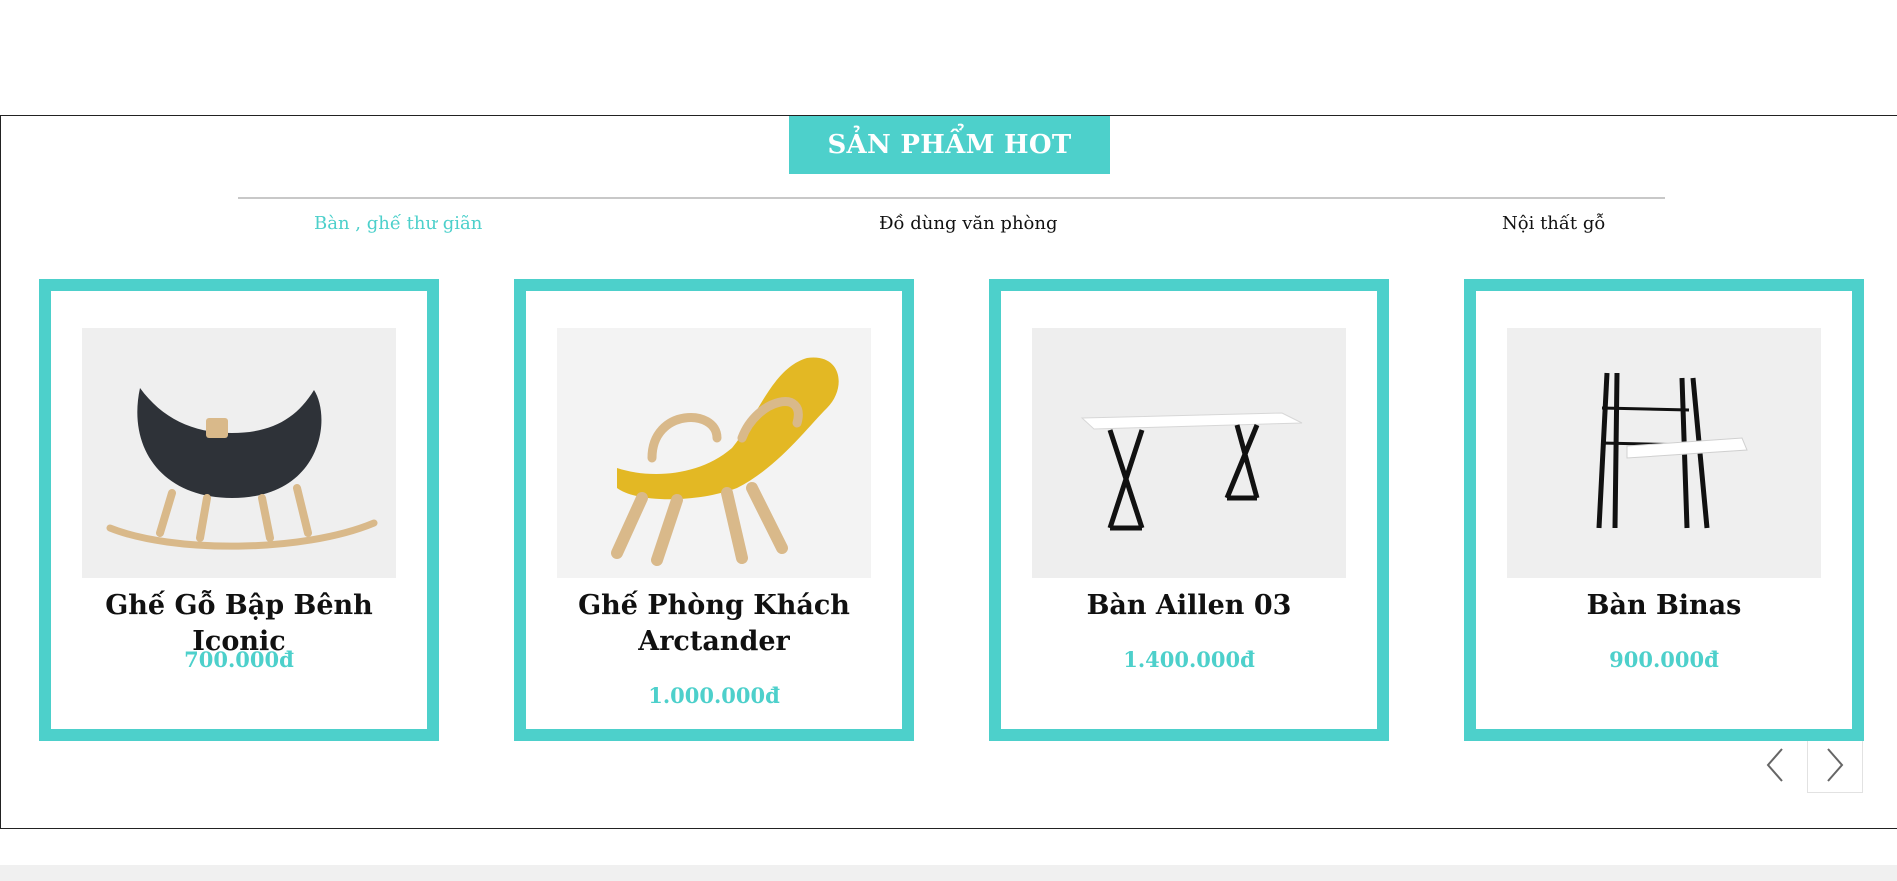  I want to click on product-price: 700.000đ, so click(239, 659).